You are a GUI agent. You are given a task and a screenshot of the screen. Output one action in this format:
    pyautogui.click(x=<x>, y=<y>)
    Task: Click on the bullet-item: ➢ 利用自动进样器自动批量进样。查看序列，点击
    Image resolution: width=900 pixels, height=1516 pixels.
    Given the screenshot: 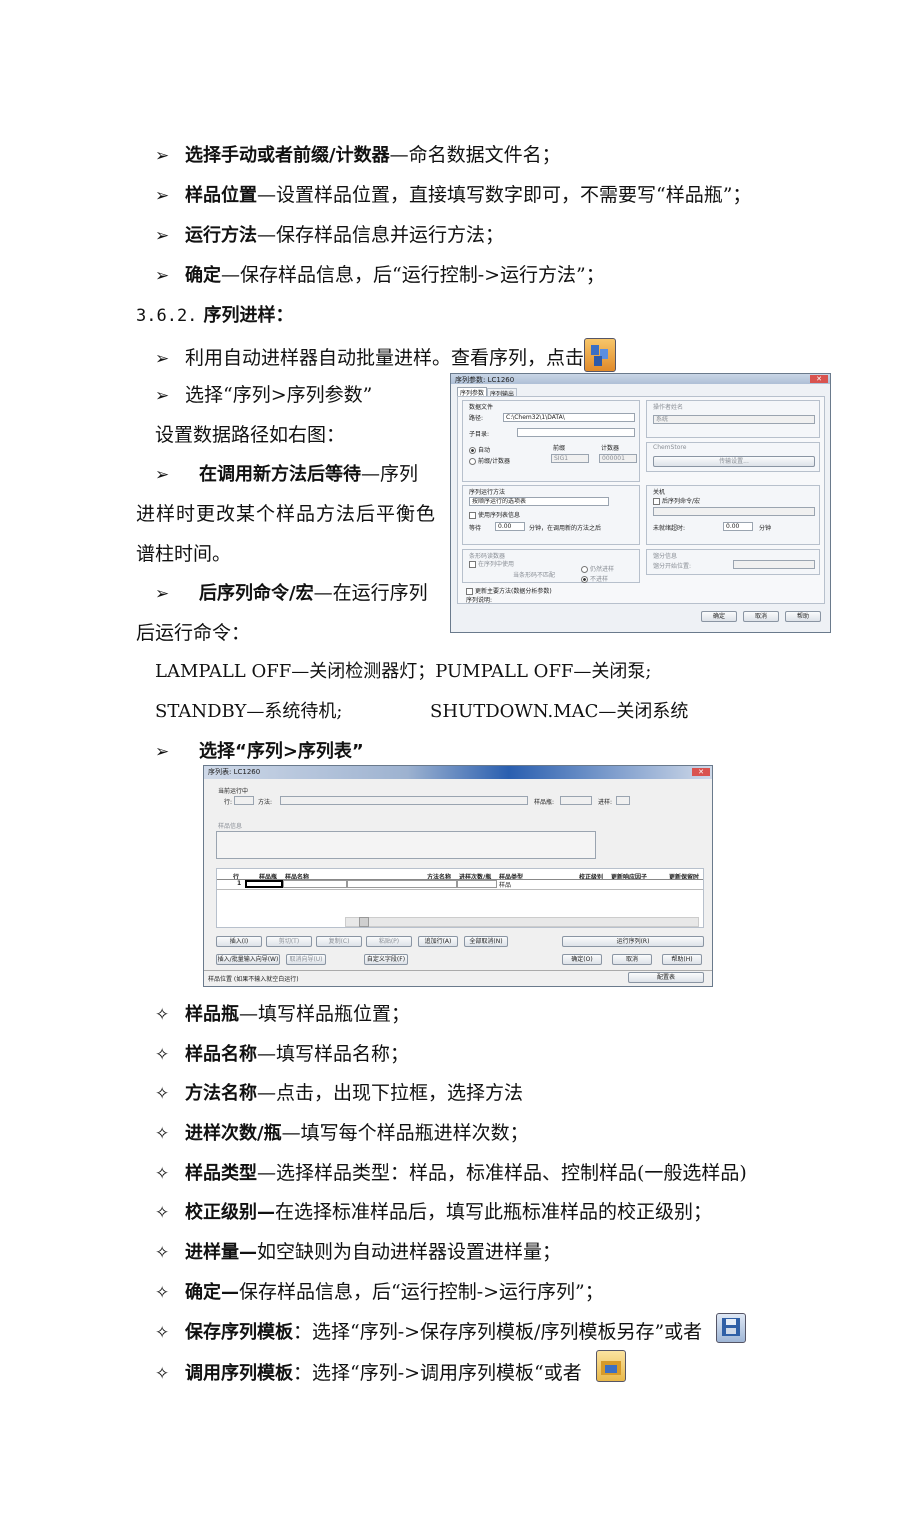 What is the action you would take?
    pyautogui.click(x=386, y=357)
    